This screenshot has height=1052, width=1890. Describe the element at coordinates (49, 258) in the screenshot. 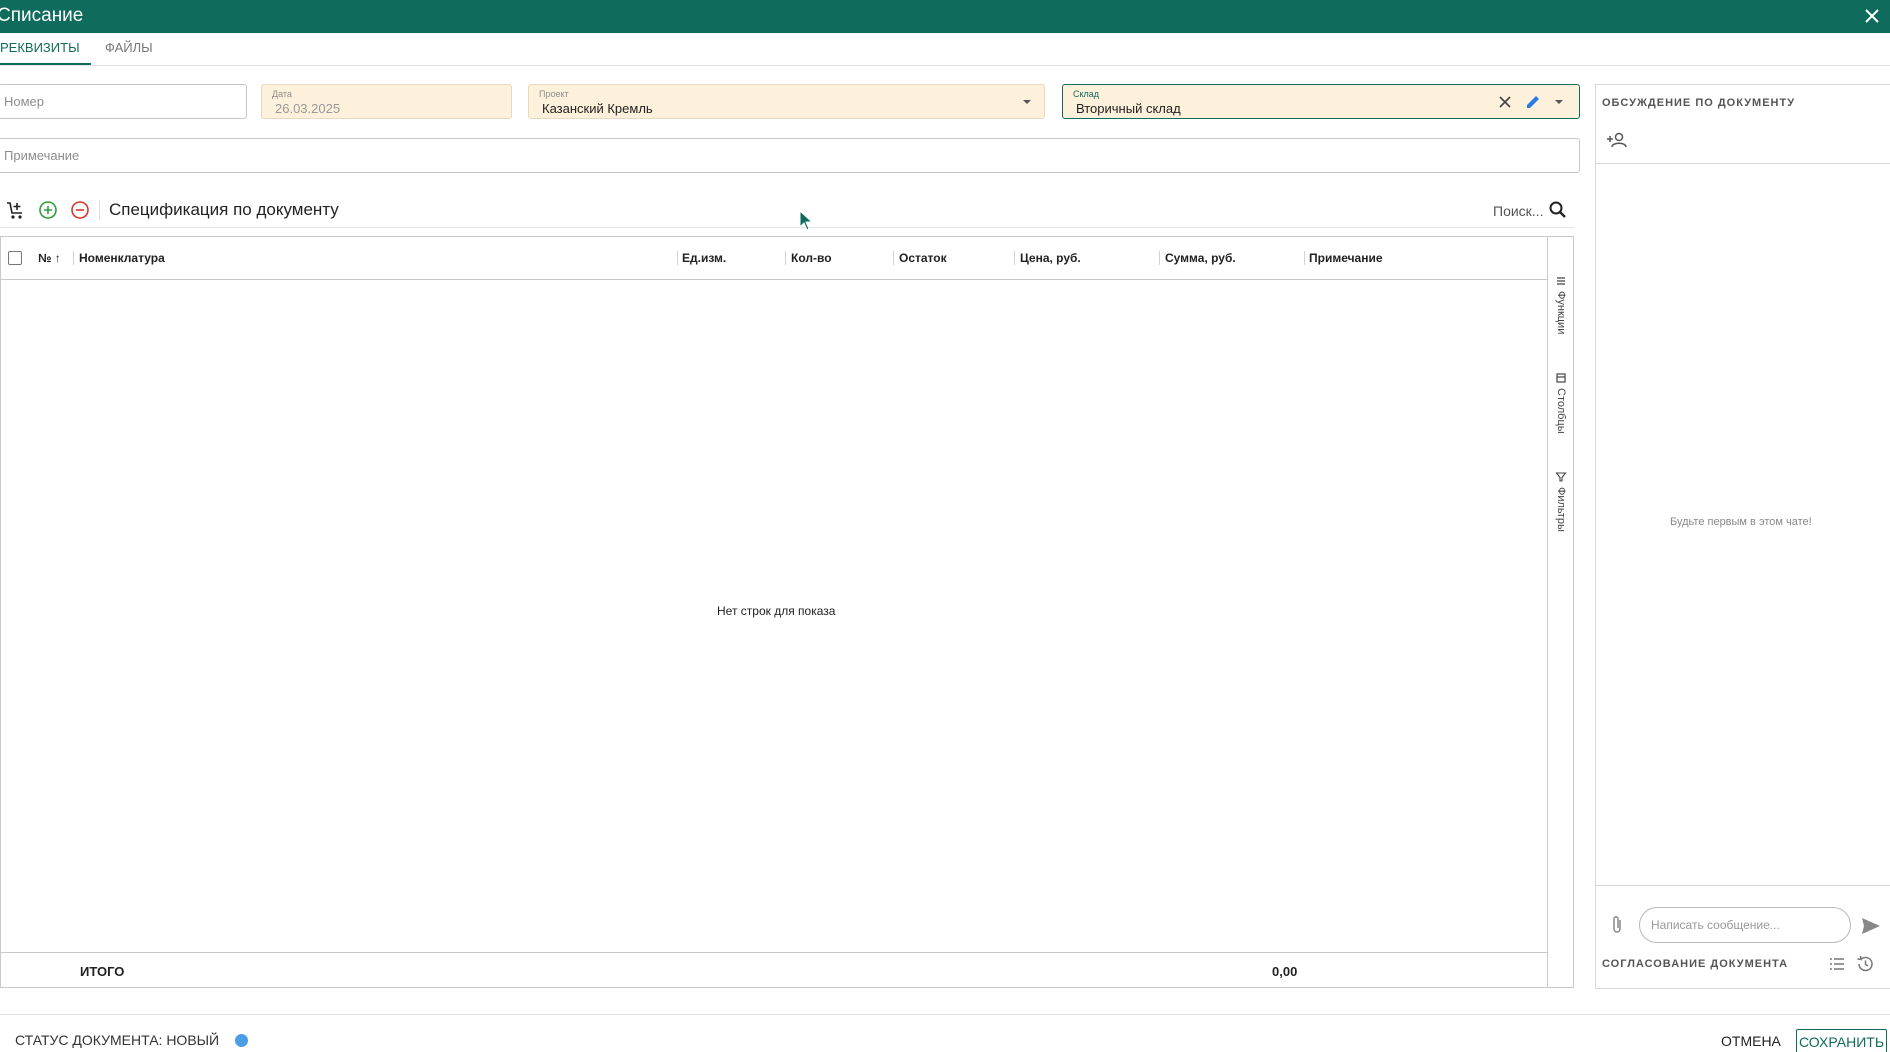

I see `col-number: № ↑` at that location.